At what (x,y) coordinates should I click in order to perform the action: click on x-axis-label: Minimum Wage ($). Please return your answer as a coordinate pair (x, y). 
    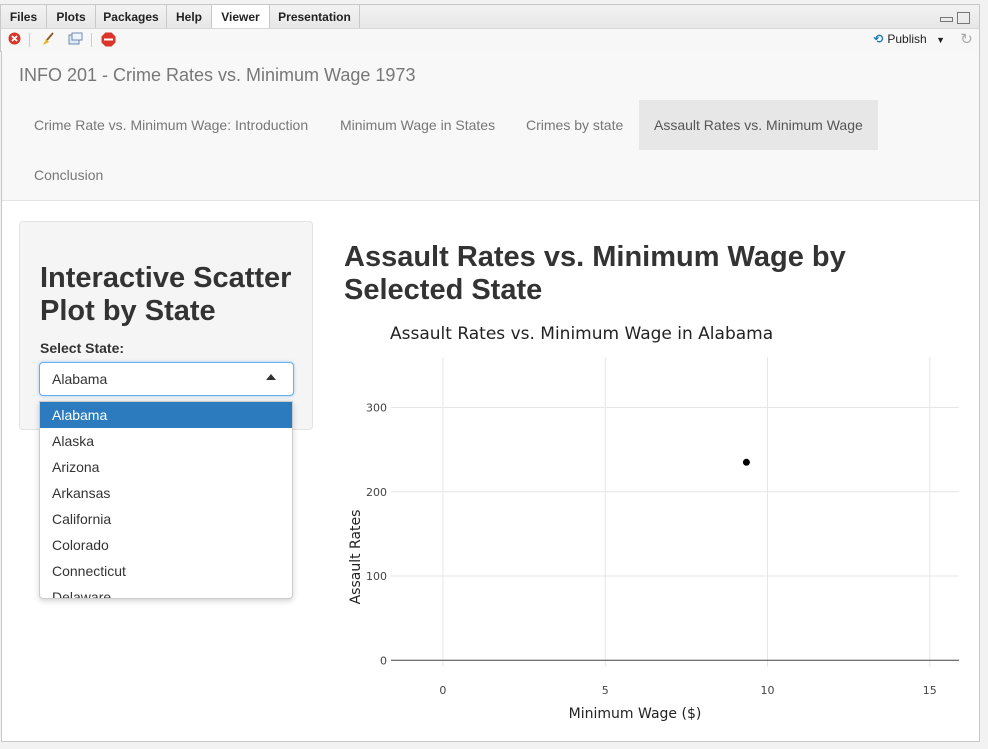
    Looking at the image, I should click on (635, 714).